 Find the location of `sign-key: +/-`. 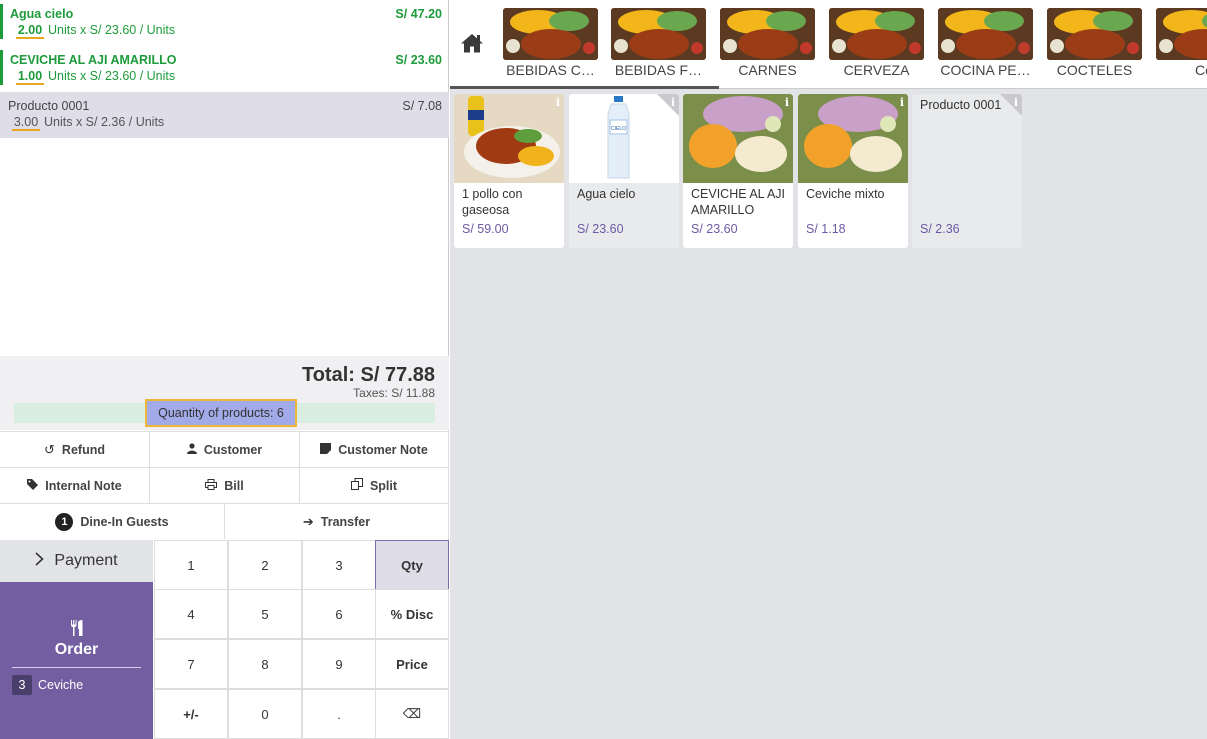

sign-key: +/- is located at coordinates (191, 714).